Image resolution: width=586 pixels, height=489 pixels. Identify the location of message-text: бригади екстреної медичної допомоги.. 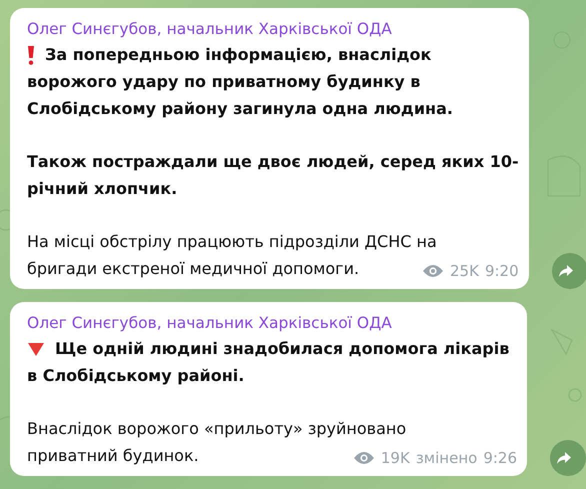
(193, 269).